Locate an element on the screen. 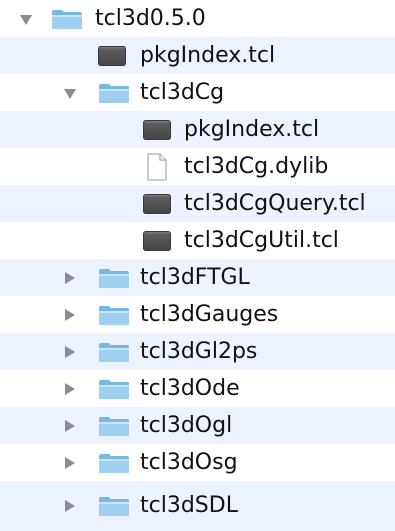 The height and width of the screenshot is (531, 395). tree-row-tcl3dsdl: tcl3dSDL is located at coordinates (197, 506).